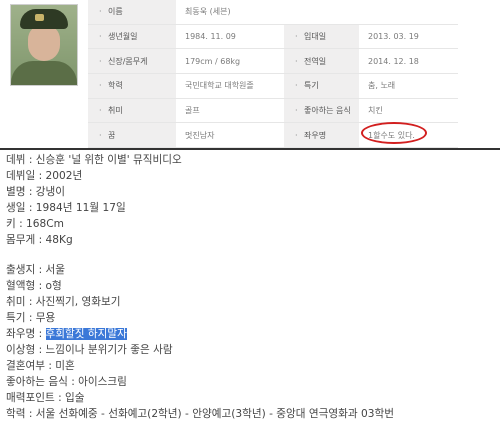 The height and width of the screenshot is (426, 500). Describe the element at coordinates (394, 133) in the screenshot. I see `red-circle-annotation` at that location.